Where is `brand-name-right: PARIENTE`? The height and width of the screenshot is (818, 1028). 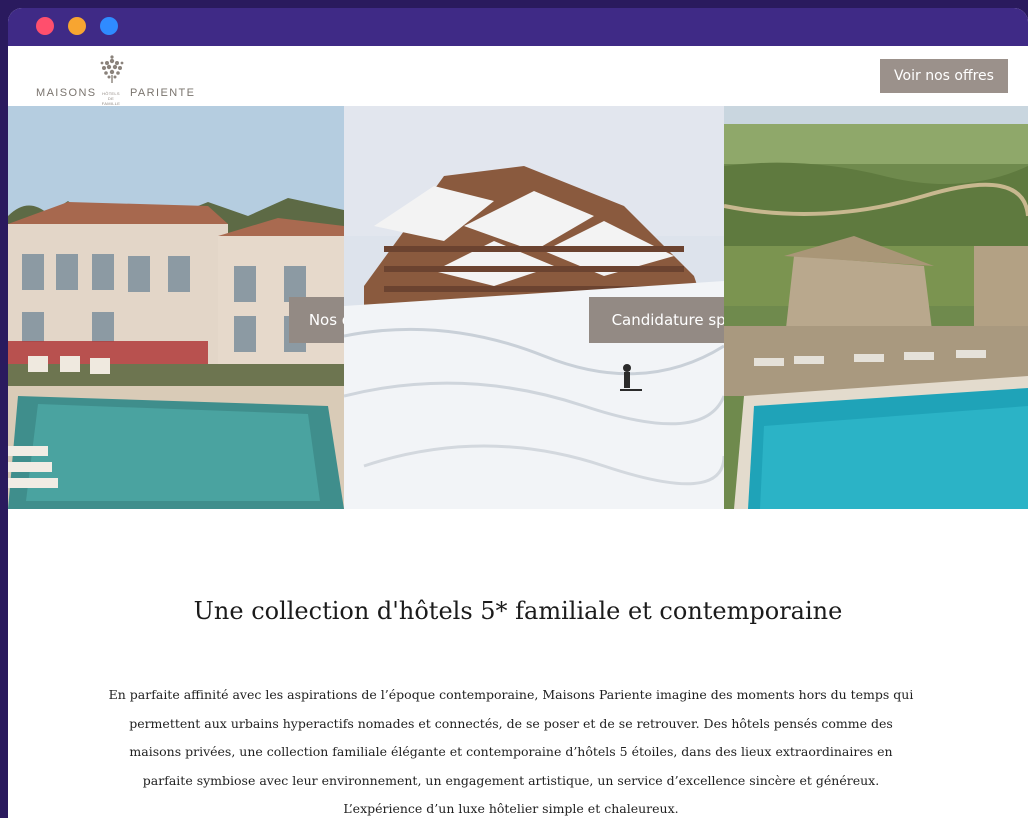 brand-name-right: PARIENTE is located at coordinates (163, 93).